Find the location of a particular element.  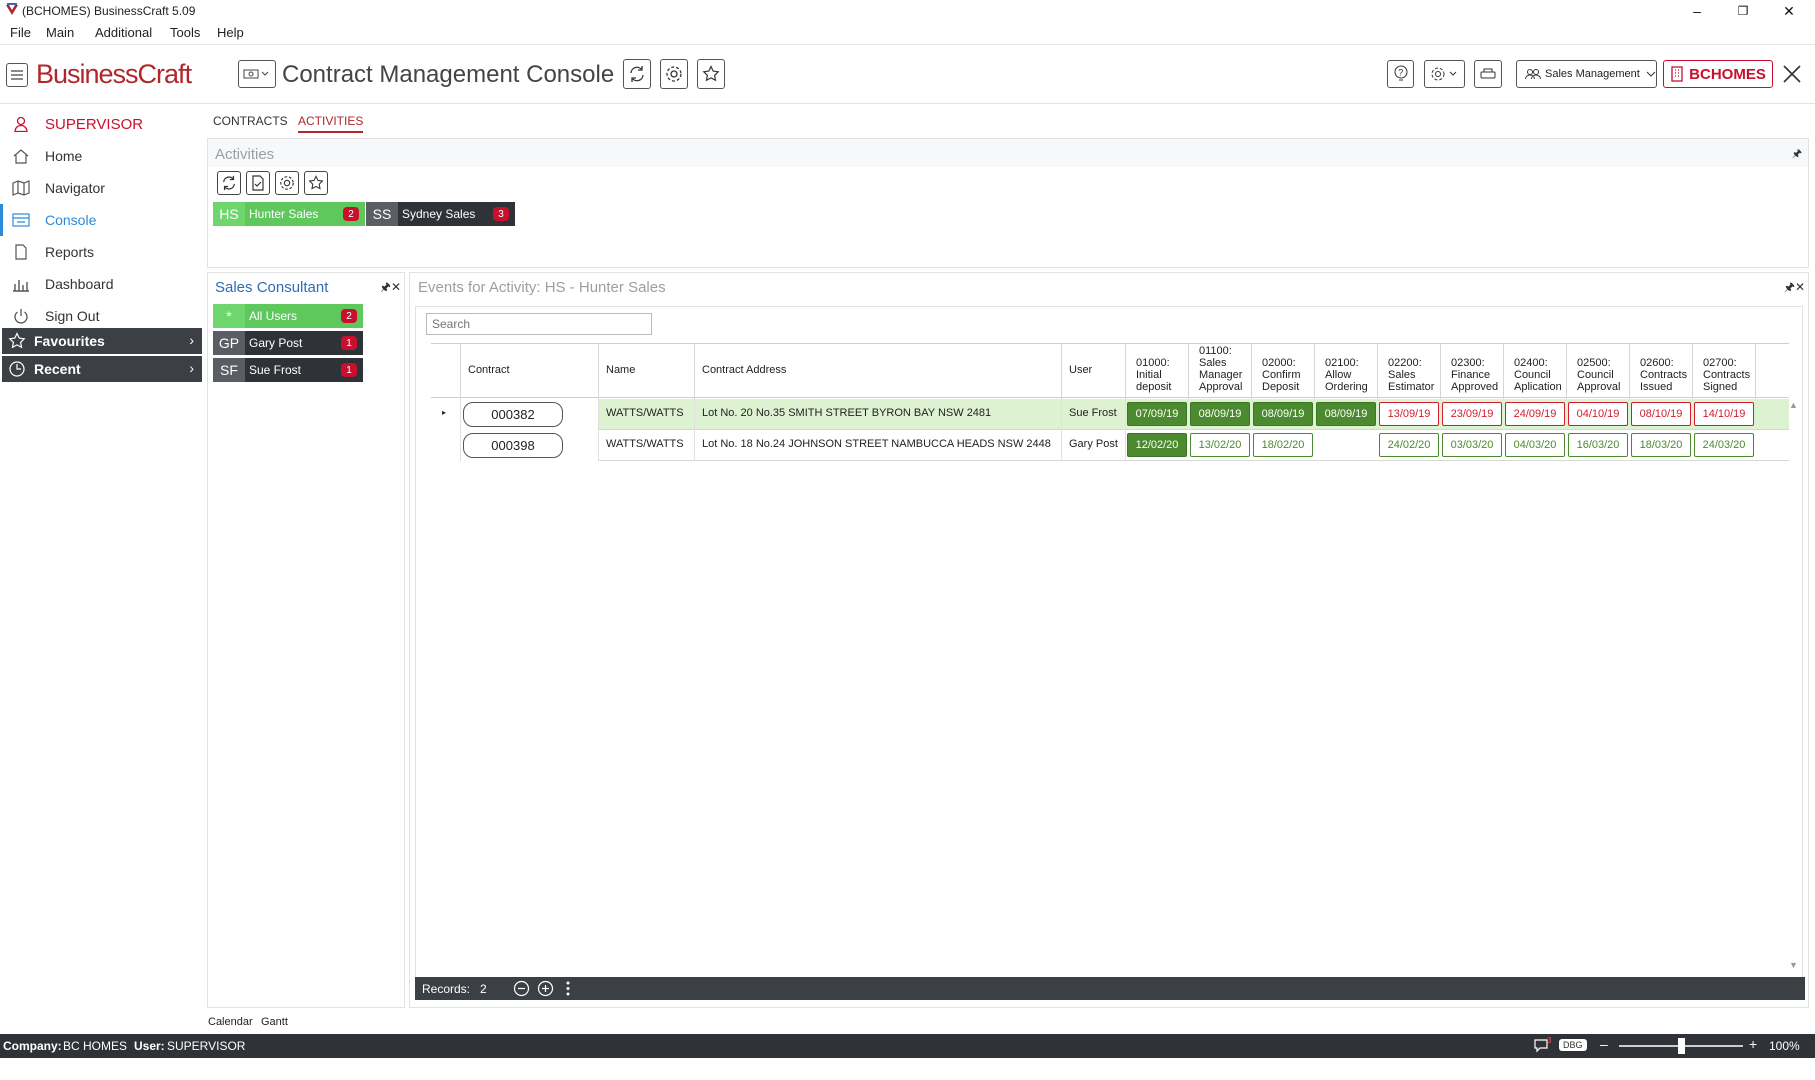

name-cell: WATTS/WATTS is located at coordinates (647, 414).